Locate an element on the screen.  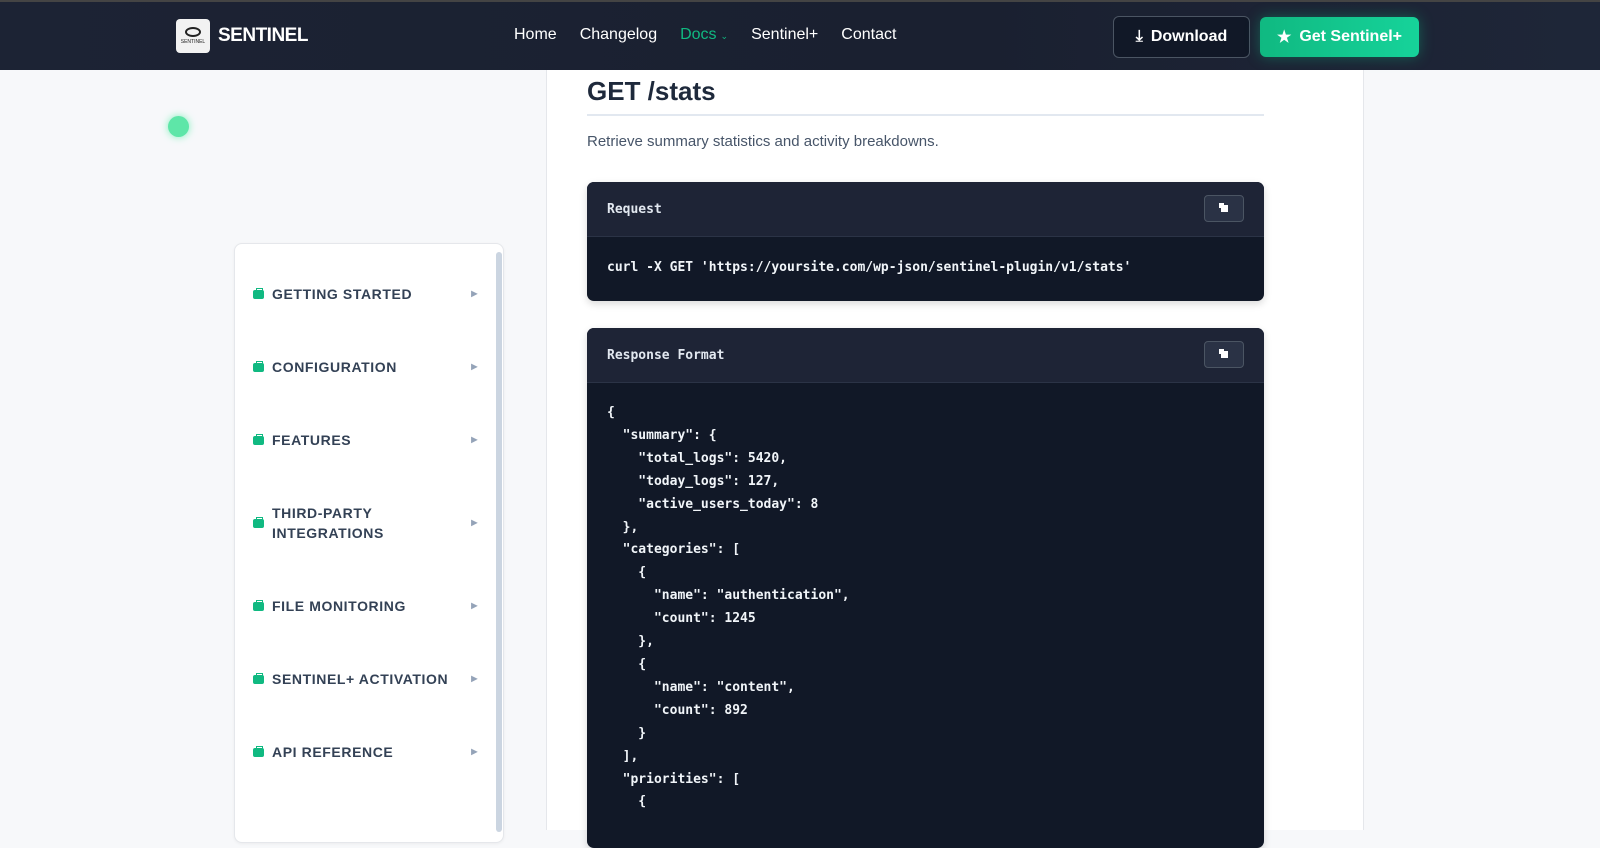
chevron-down-icon: ⌄ is located at coordinates (724, 36).